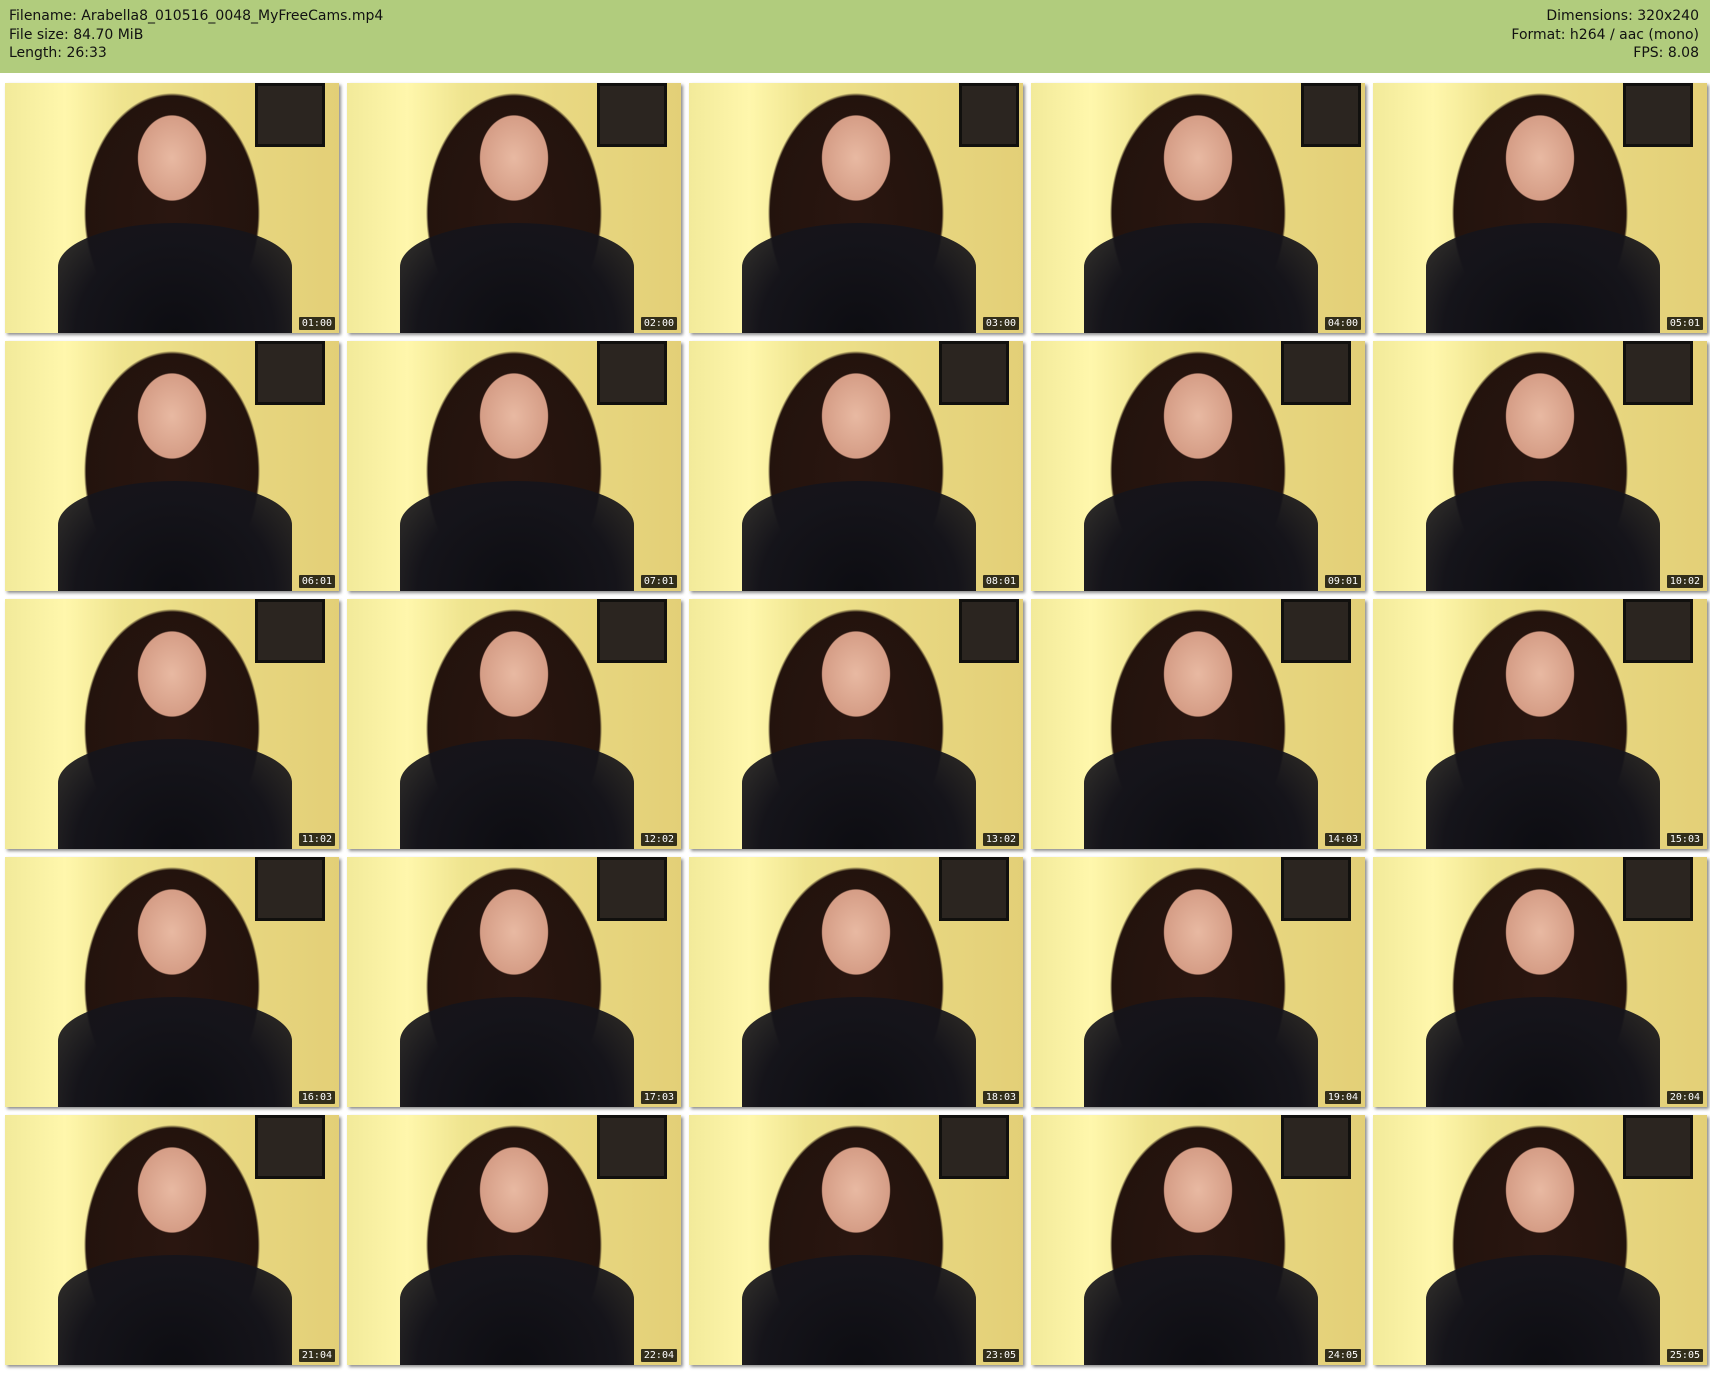 The image size is (1710, 1373). I want to click on thumbnail: 16:03, so click(172, 982).